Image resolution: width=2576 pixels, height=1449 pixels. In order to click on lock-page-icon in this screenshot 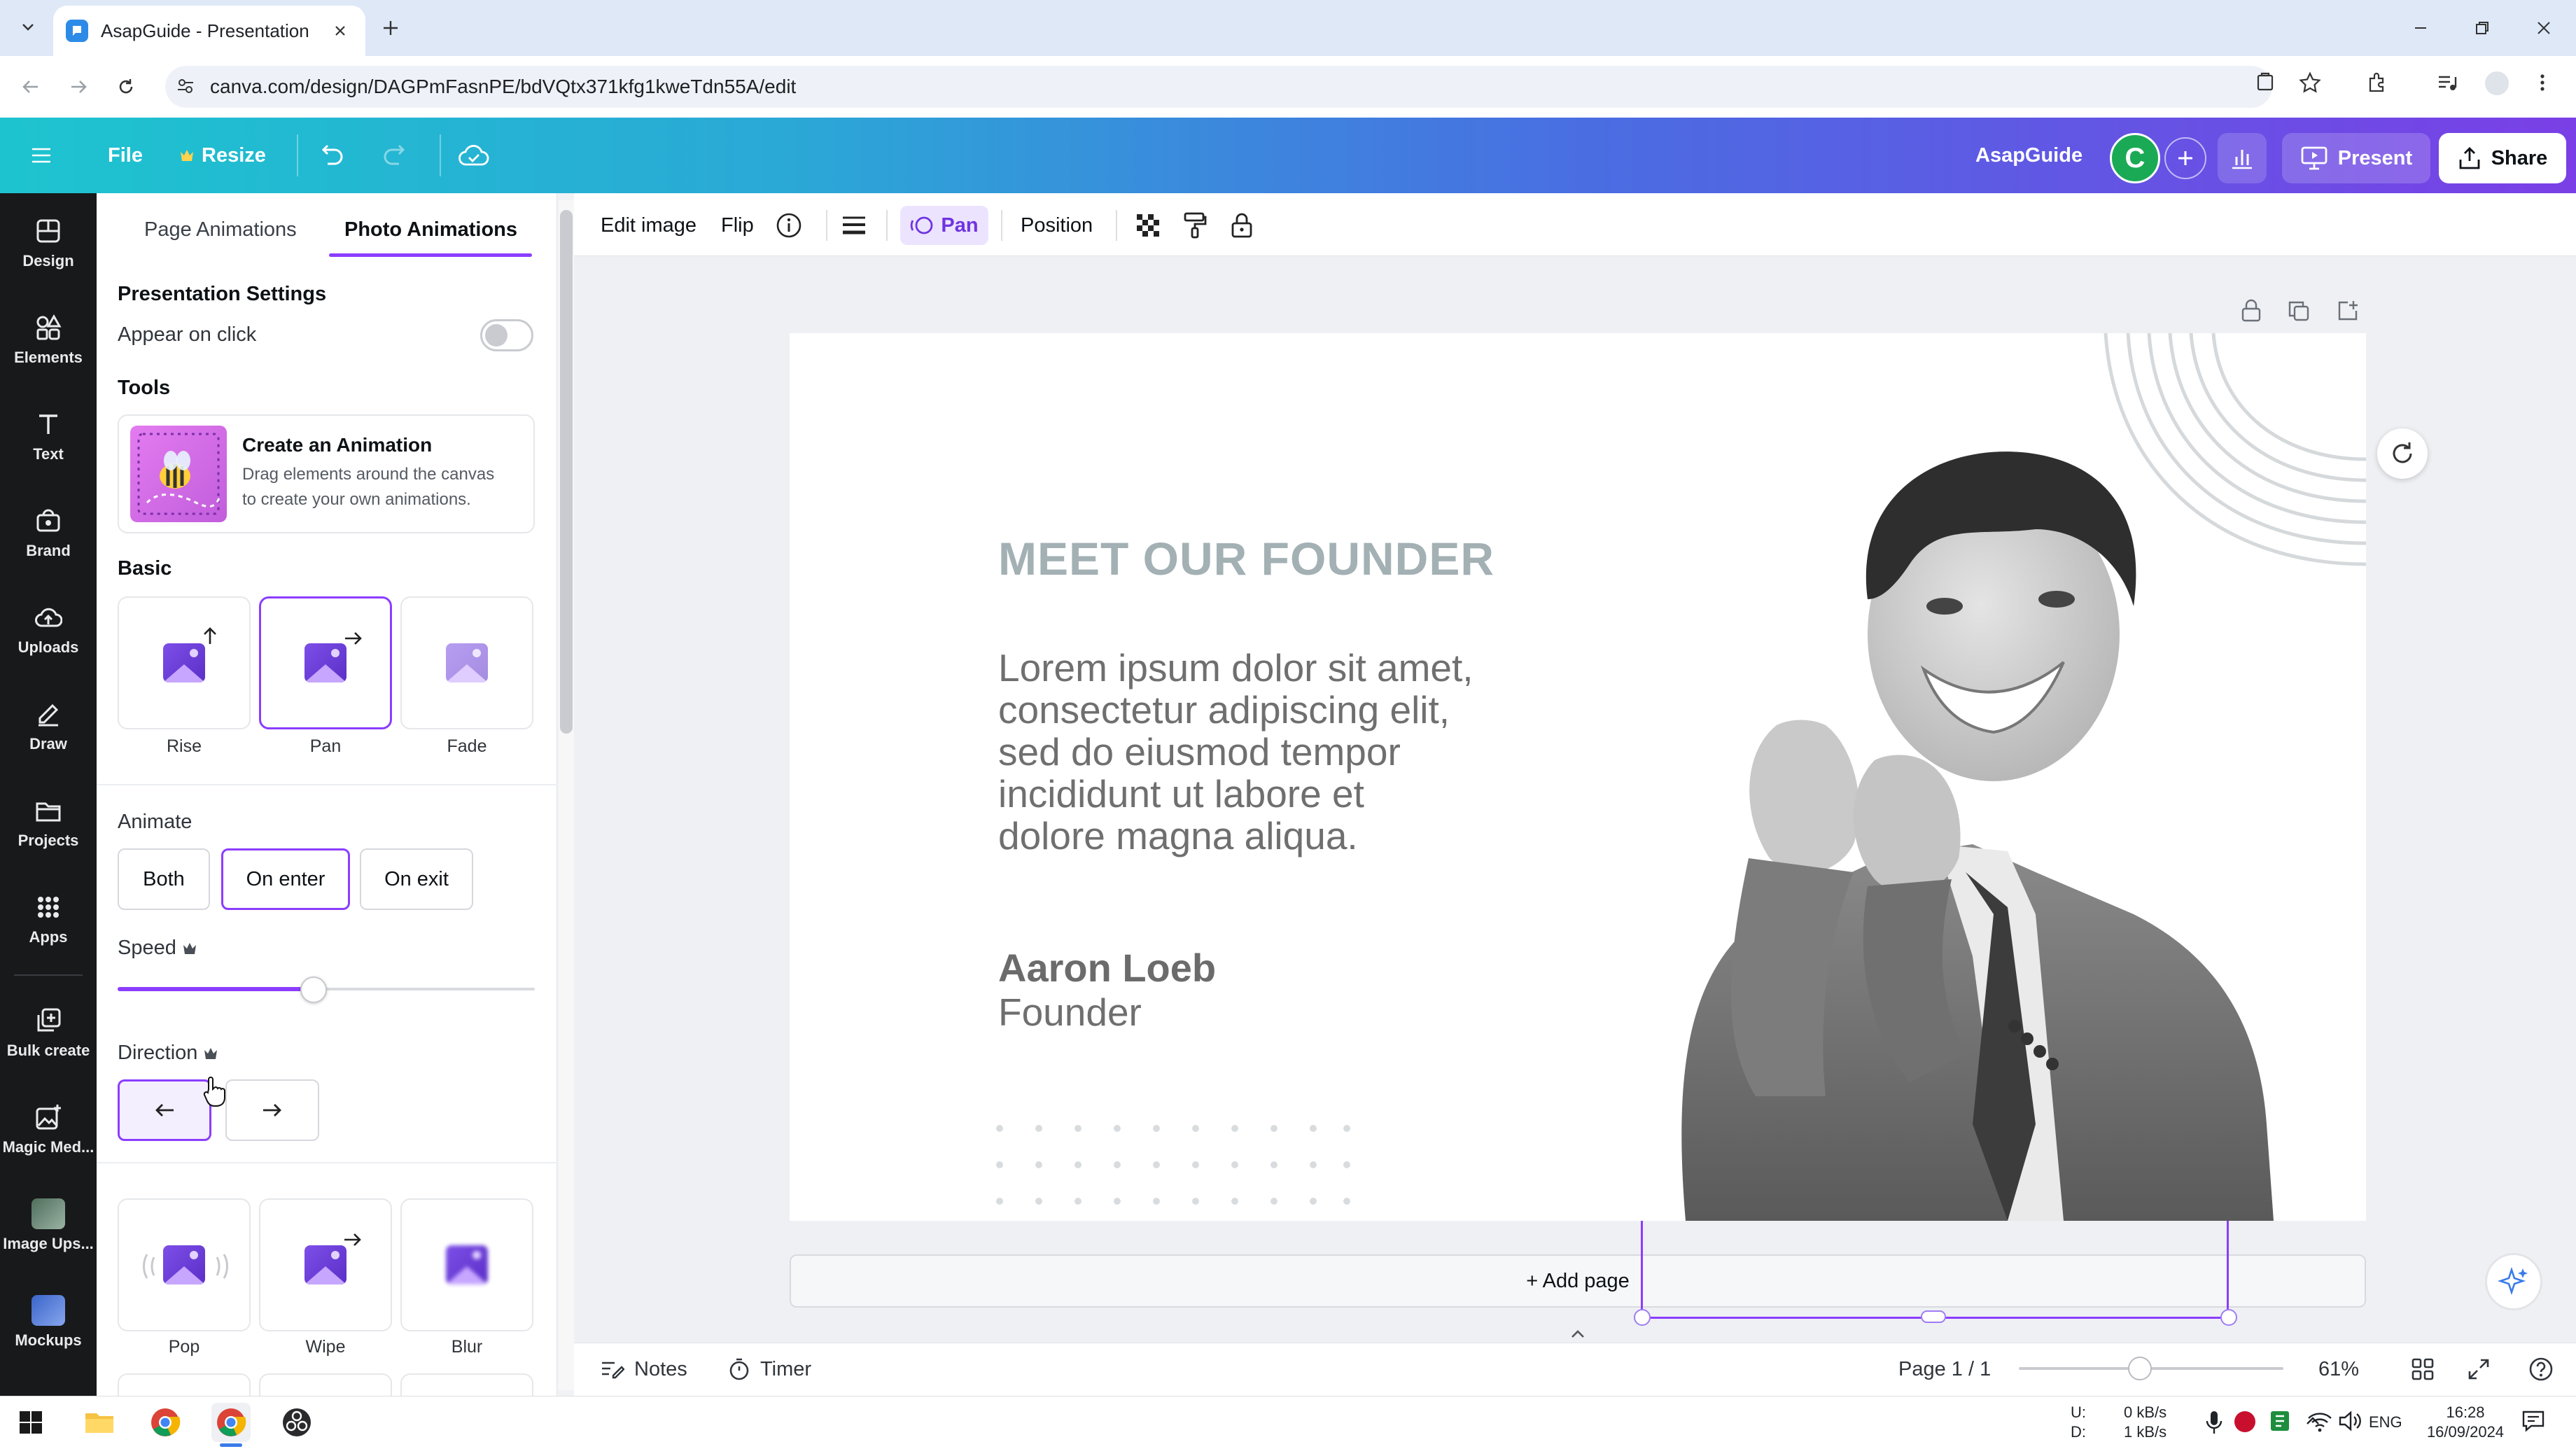, I will do `click(2251, 311)`.